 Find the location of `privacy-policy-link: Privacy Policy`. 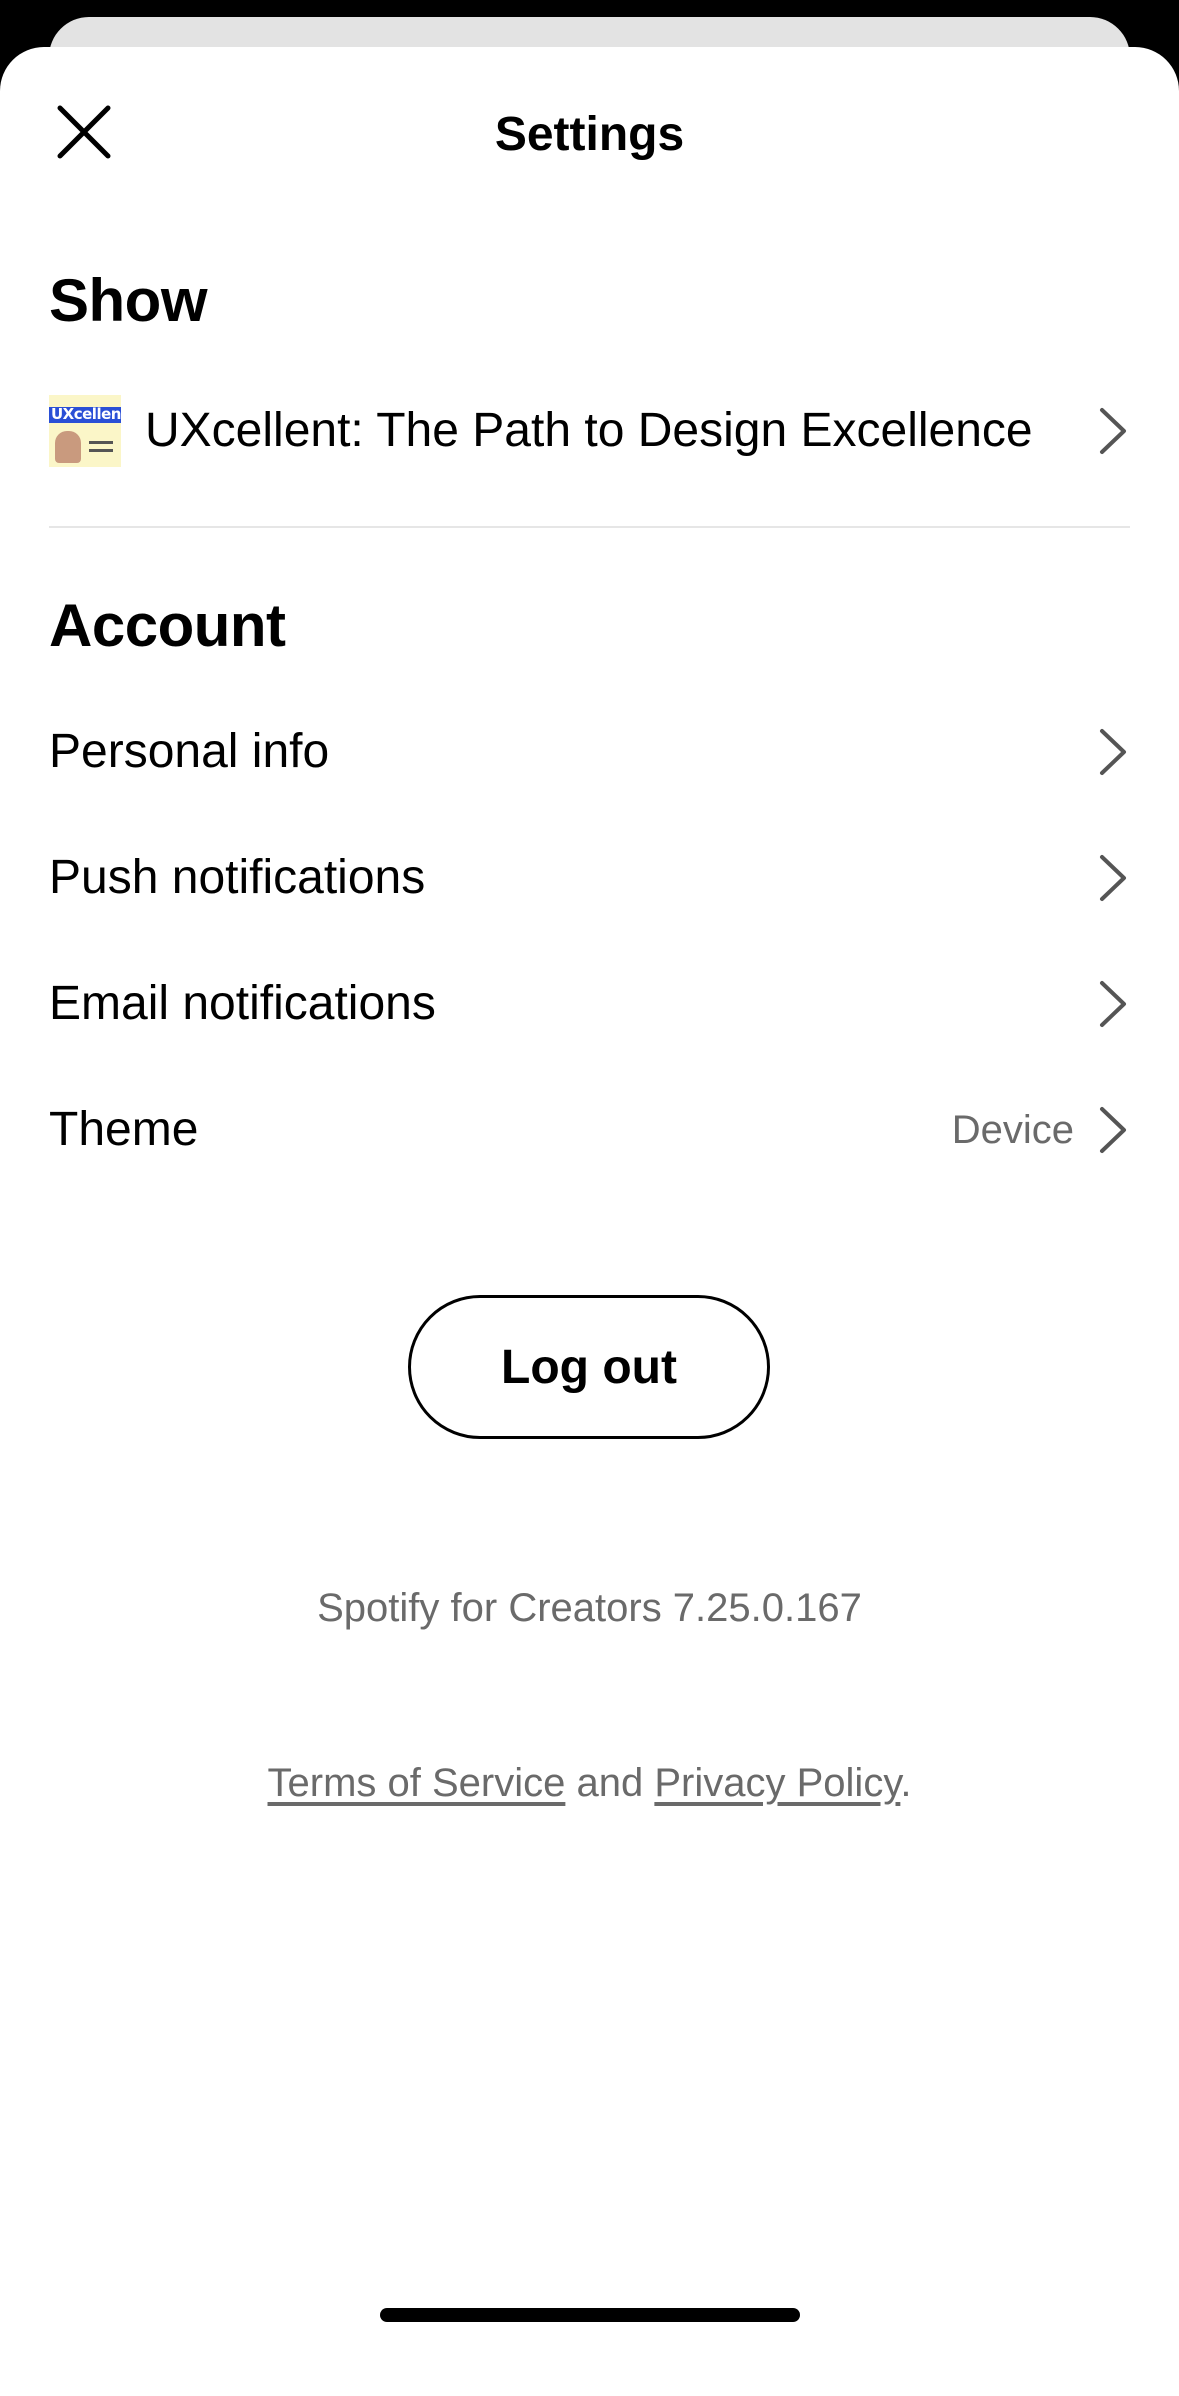

privacy-policy-link: Privacy Policy is located at coordinates (777, 1783).